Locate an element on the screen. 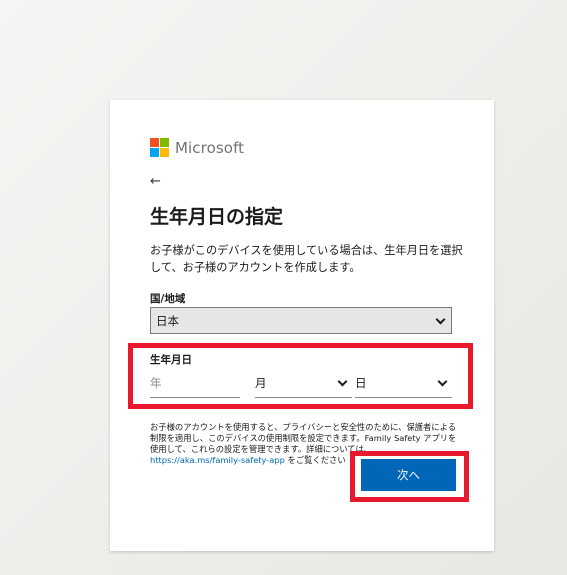 The image size is (567, 575). country-select: 日本 is located at coordinates (301, 320).